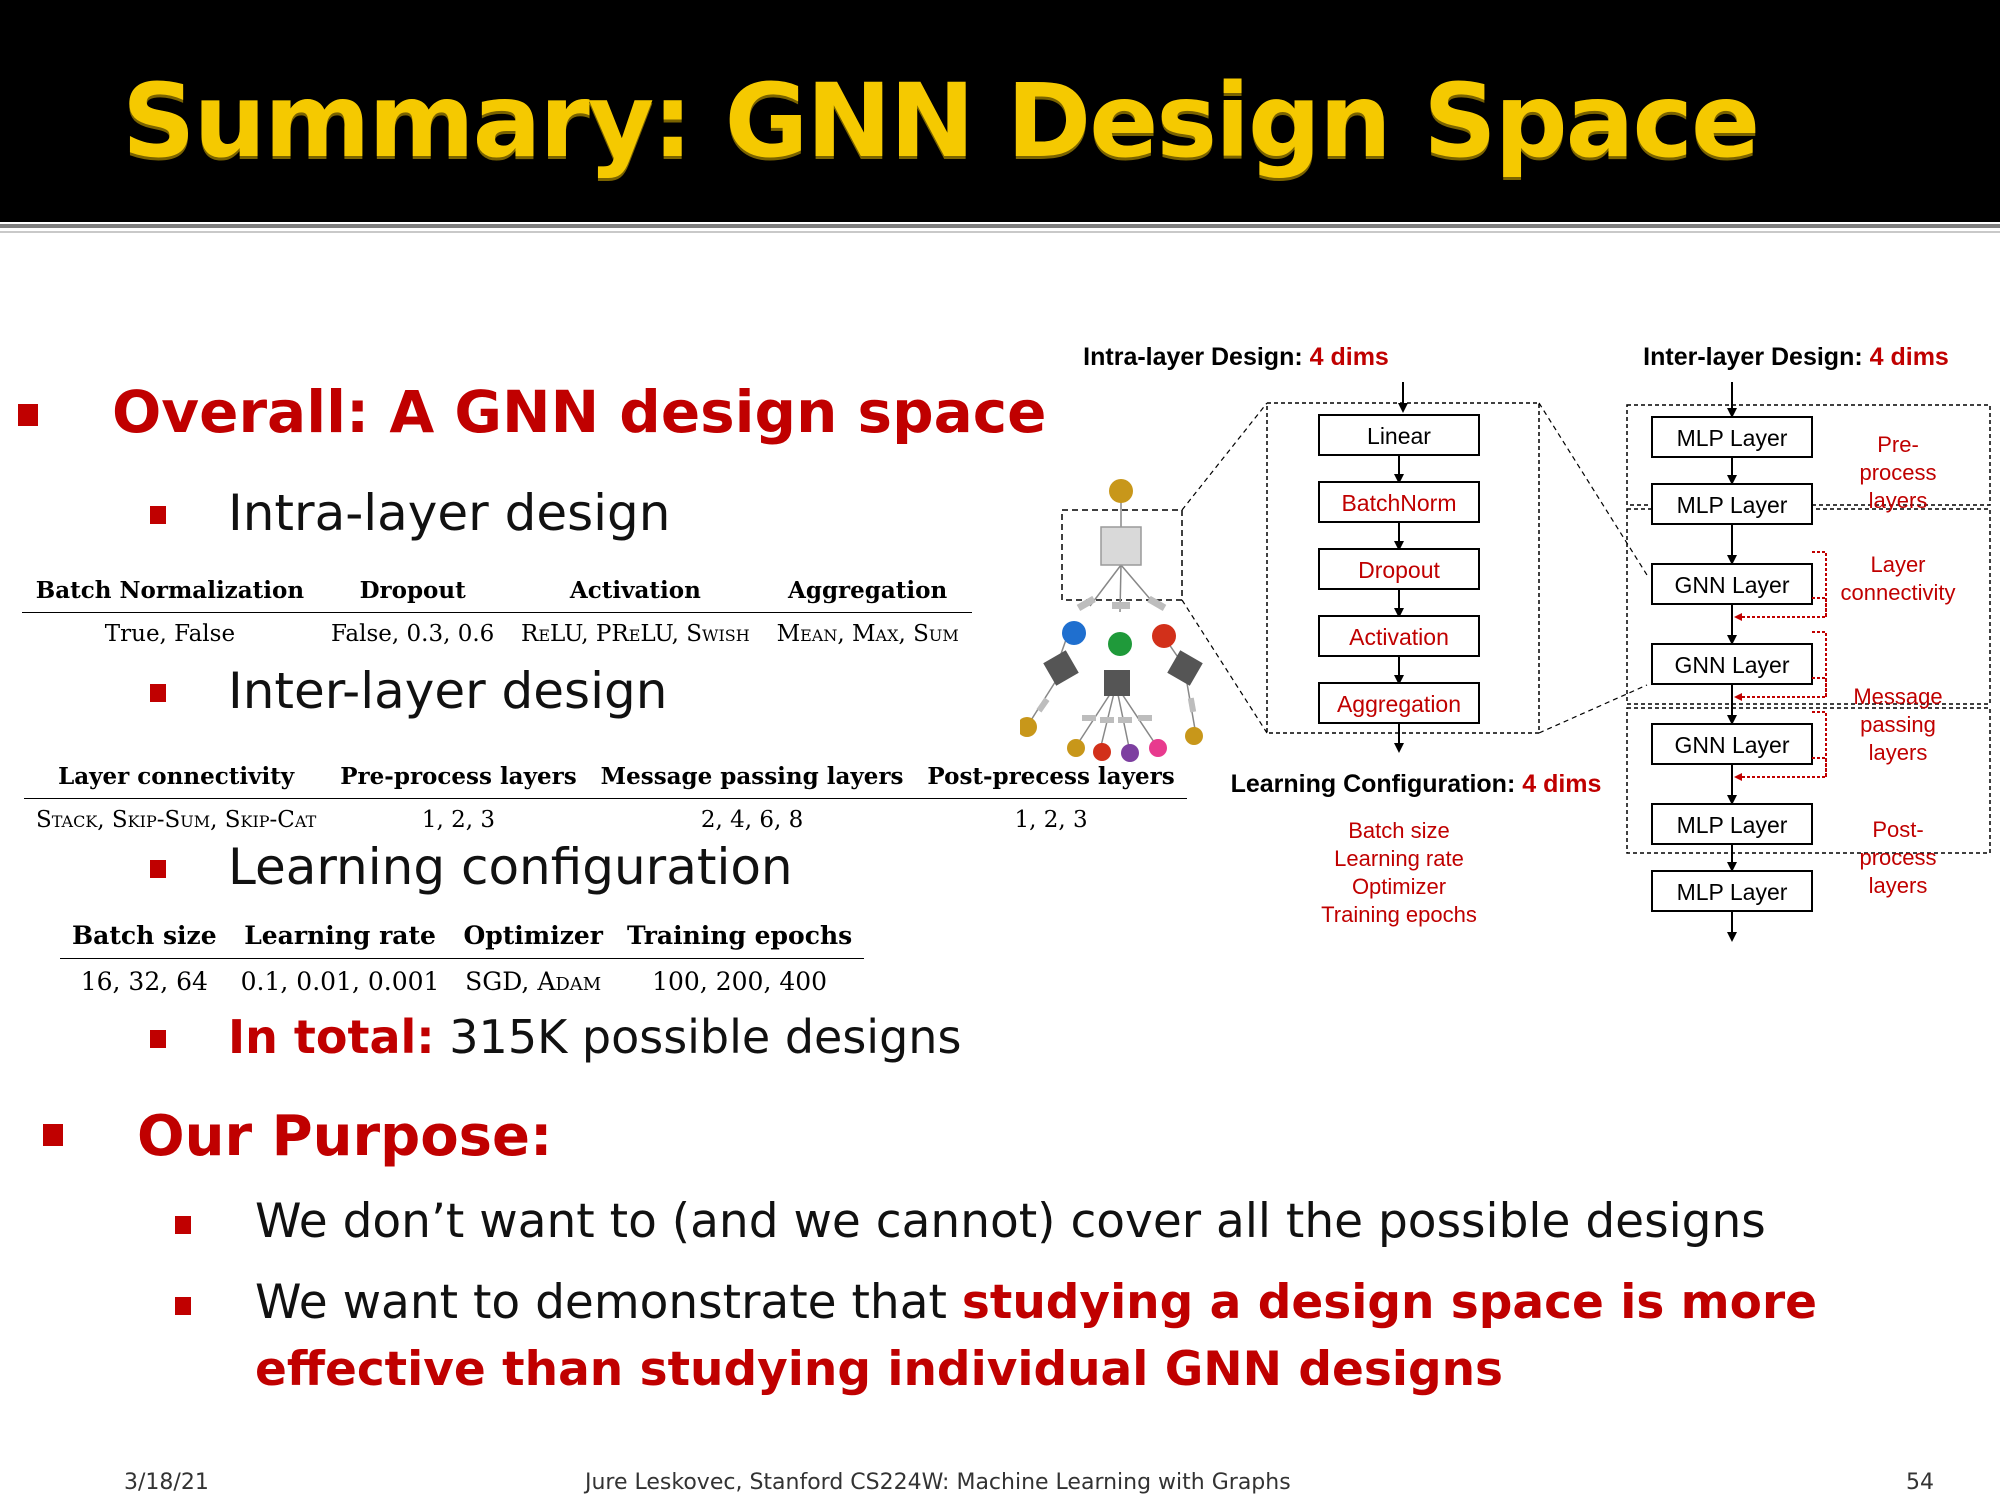  What do you see at coordinates (1897, 472) in the screenshot?
I see `side-label-pre: process` at bounding box center [1897, 472].